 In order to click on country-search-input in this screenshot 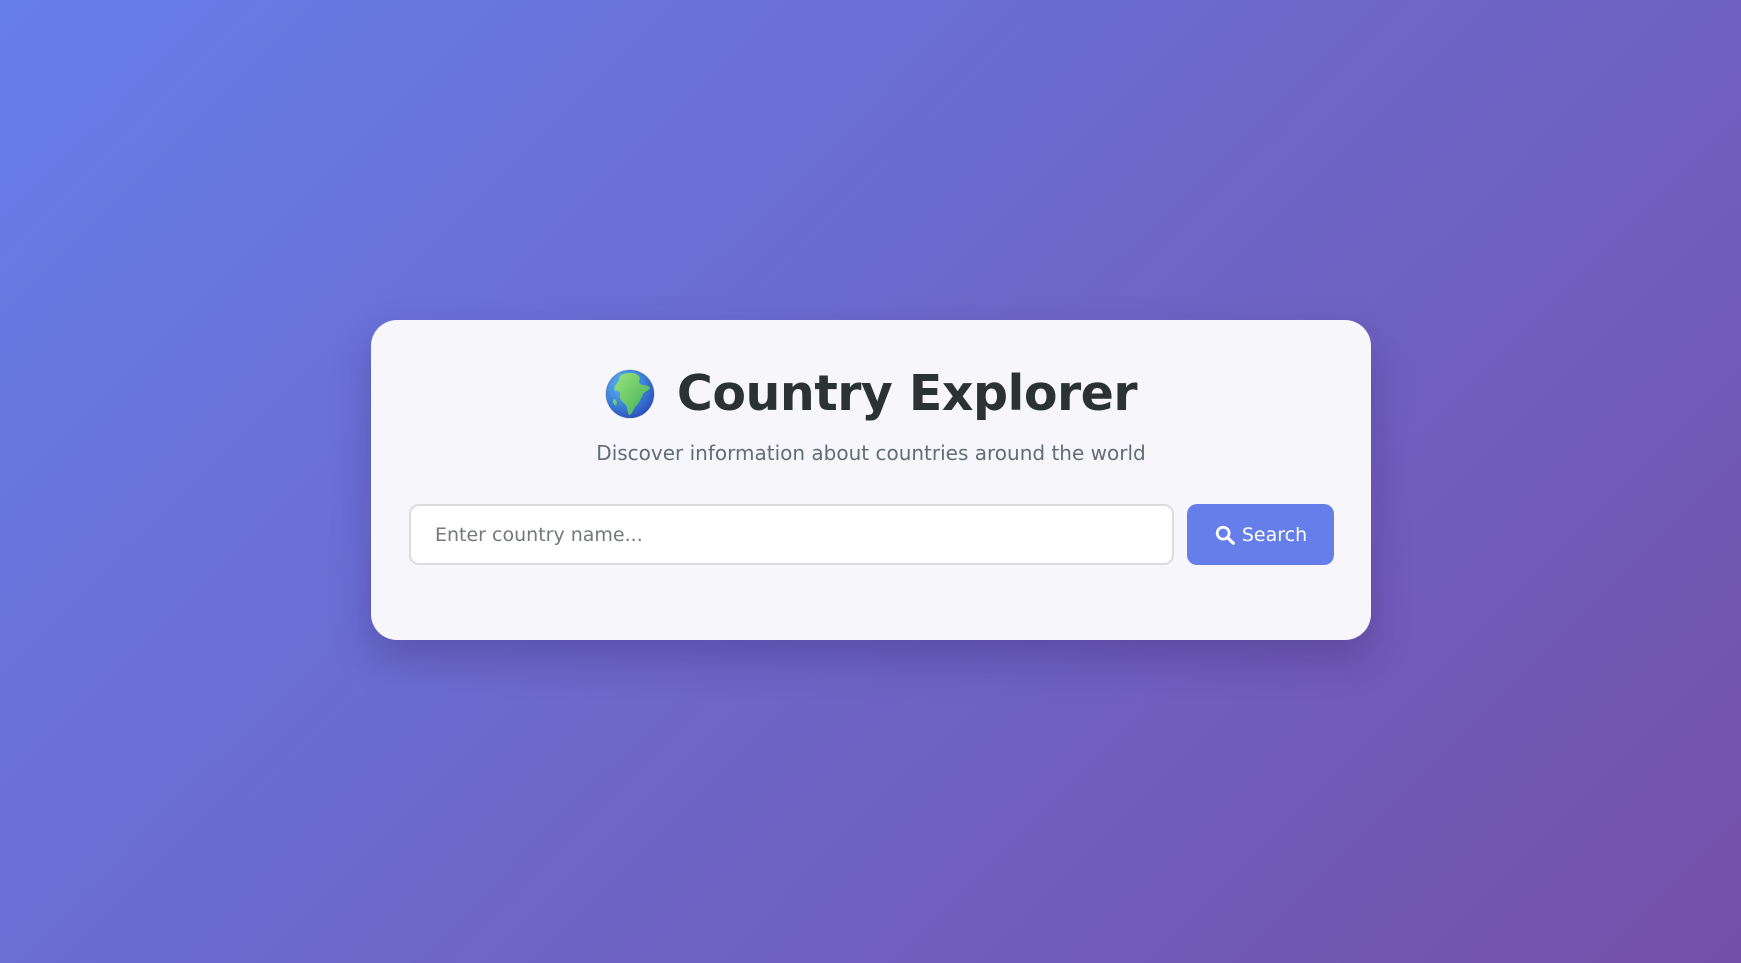, I will do `click(791, 534)`.